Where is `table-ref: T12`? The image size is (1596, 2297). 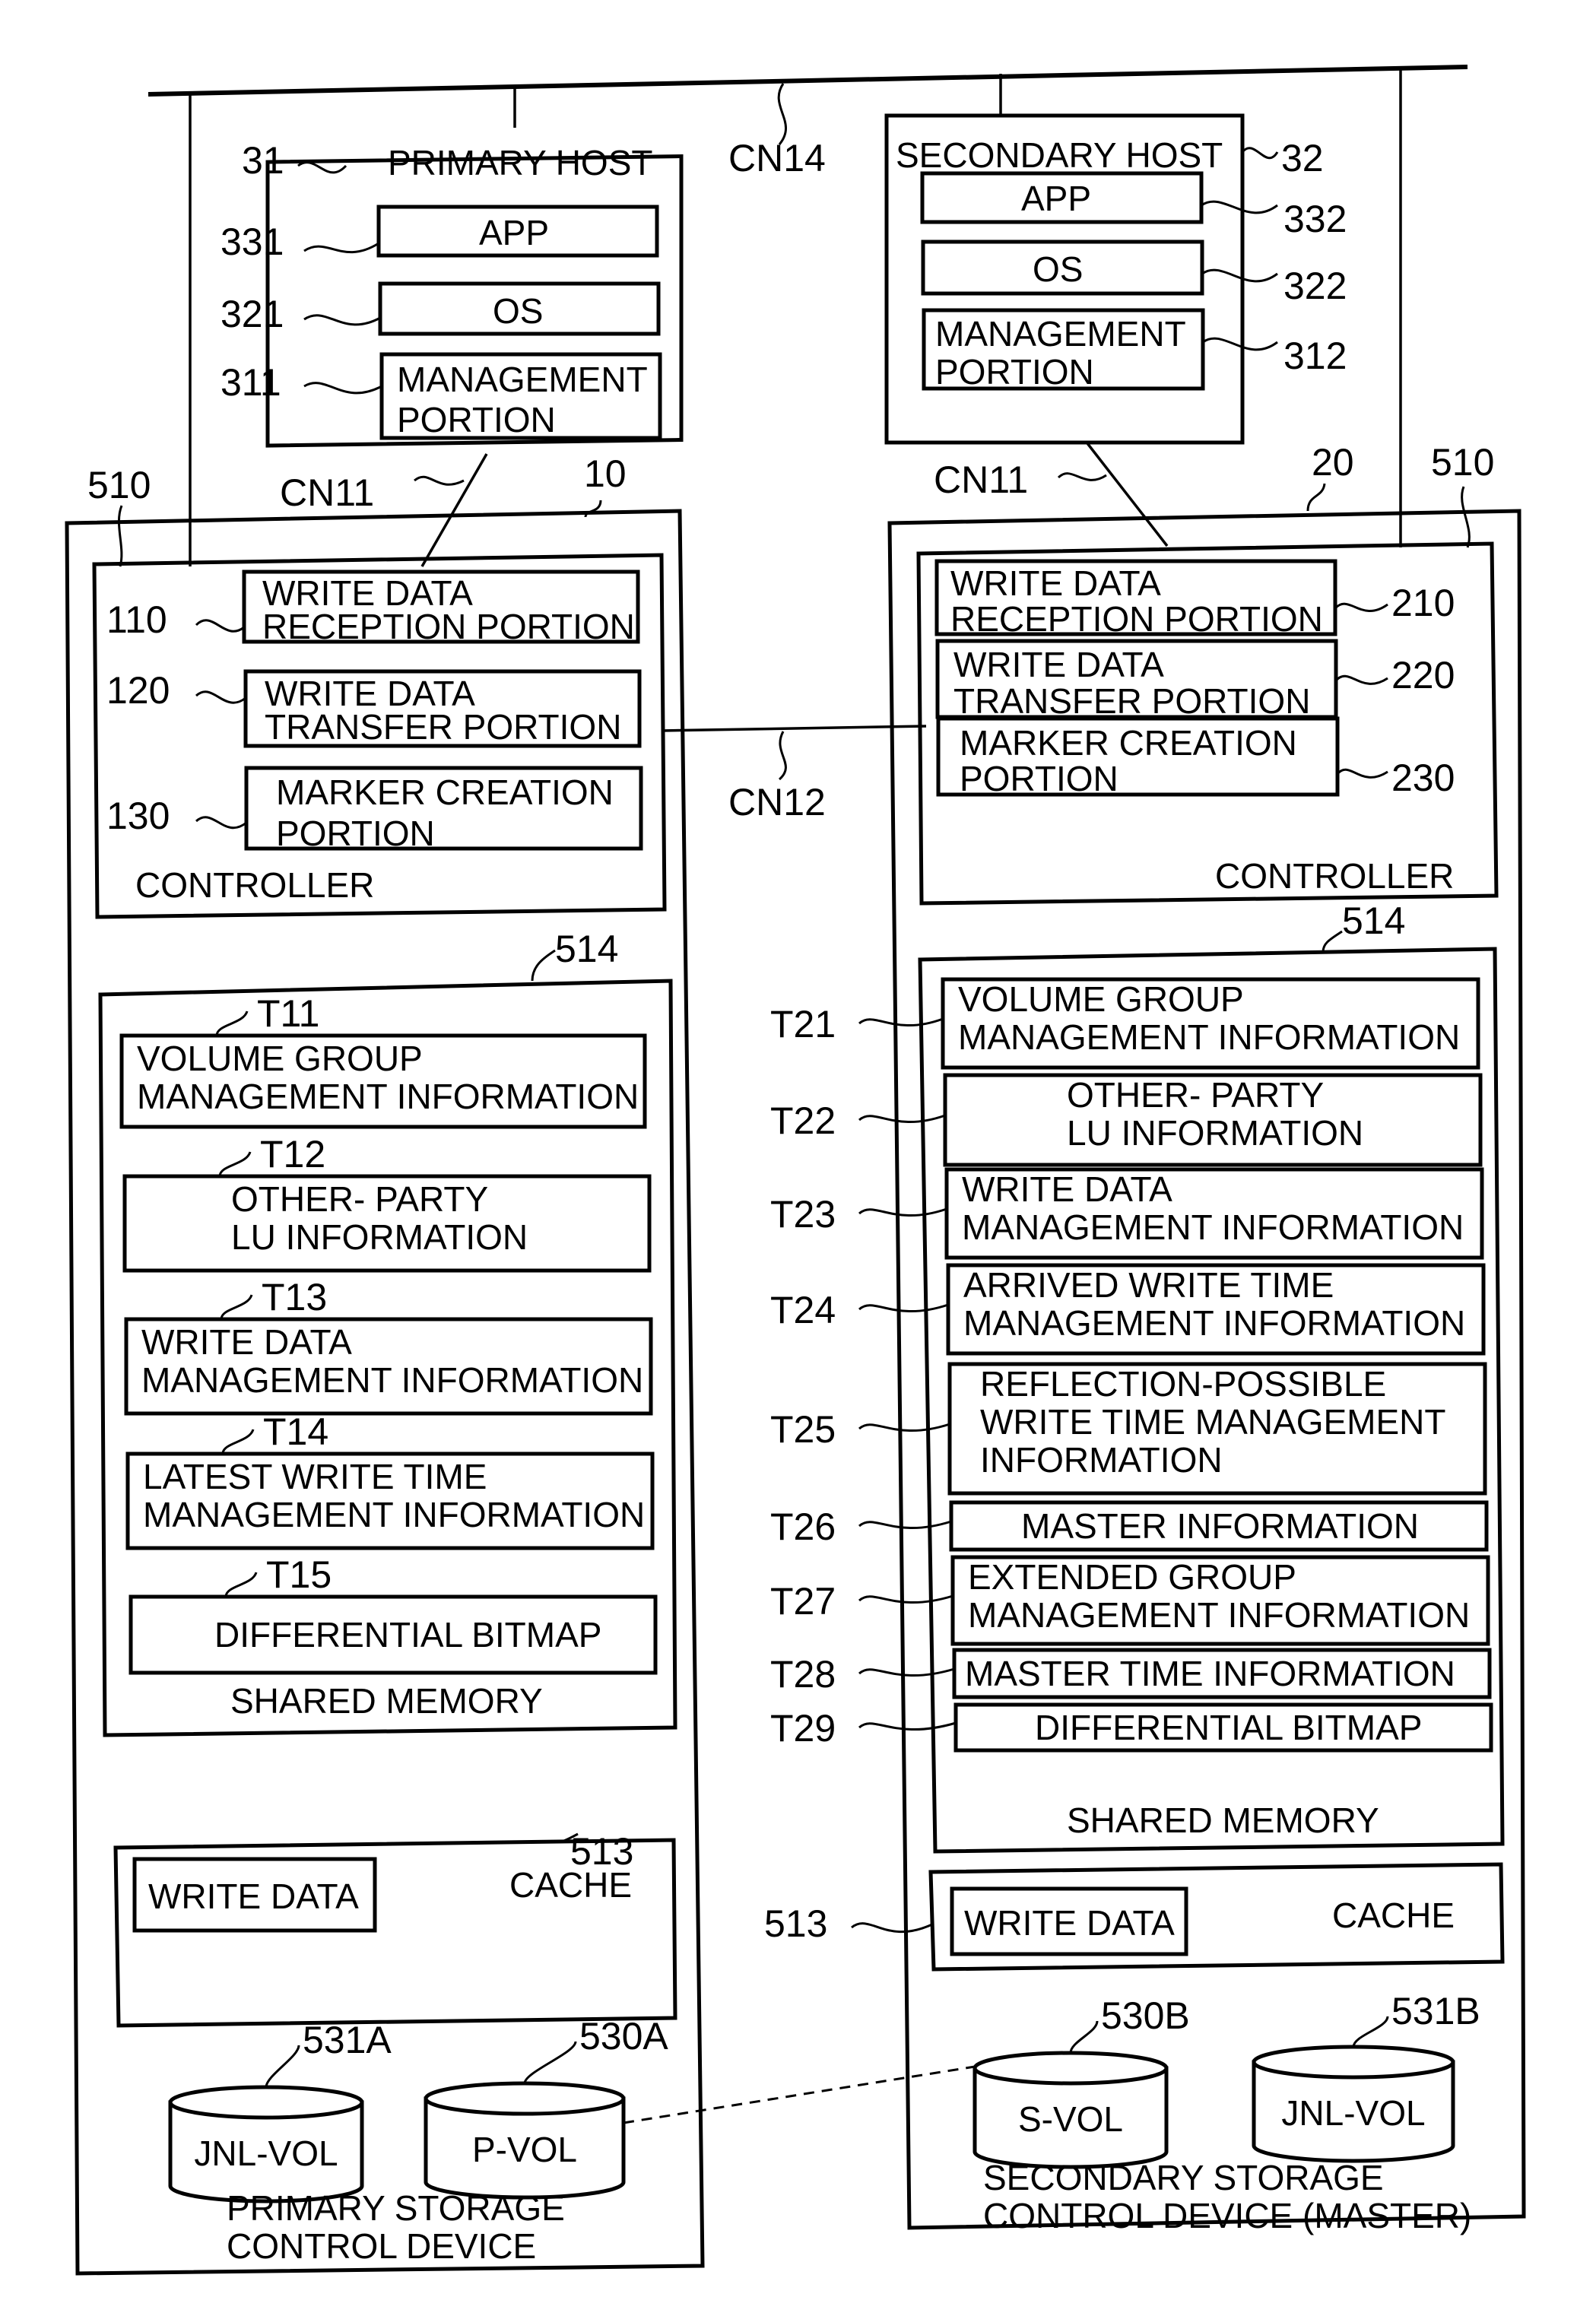 table-ref: T12 is located at coordinates (293, 1154).